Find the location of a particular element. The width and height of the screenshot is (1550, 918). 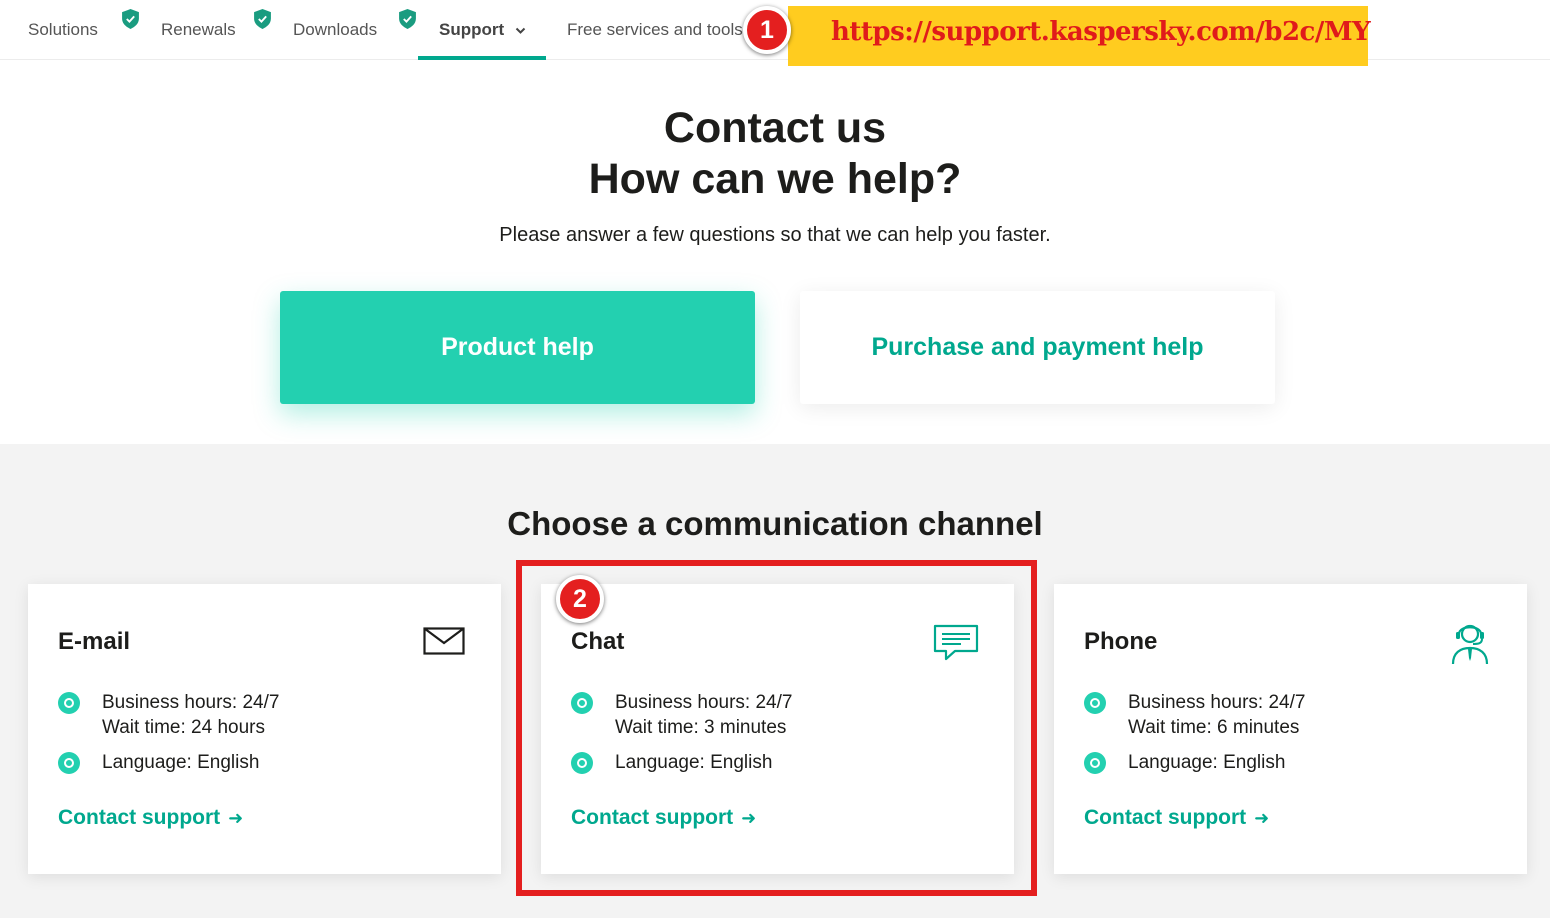

step-badge-1: 1 is located at coordinates (767, 30).